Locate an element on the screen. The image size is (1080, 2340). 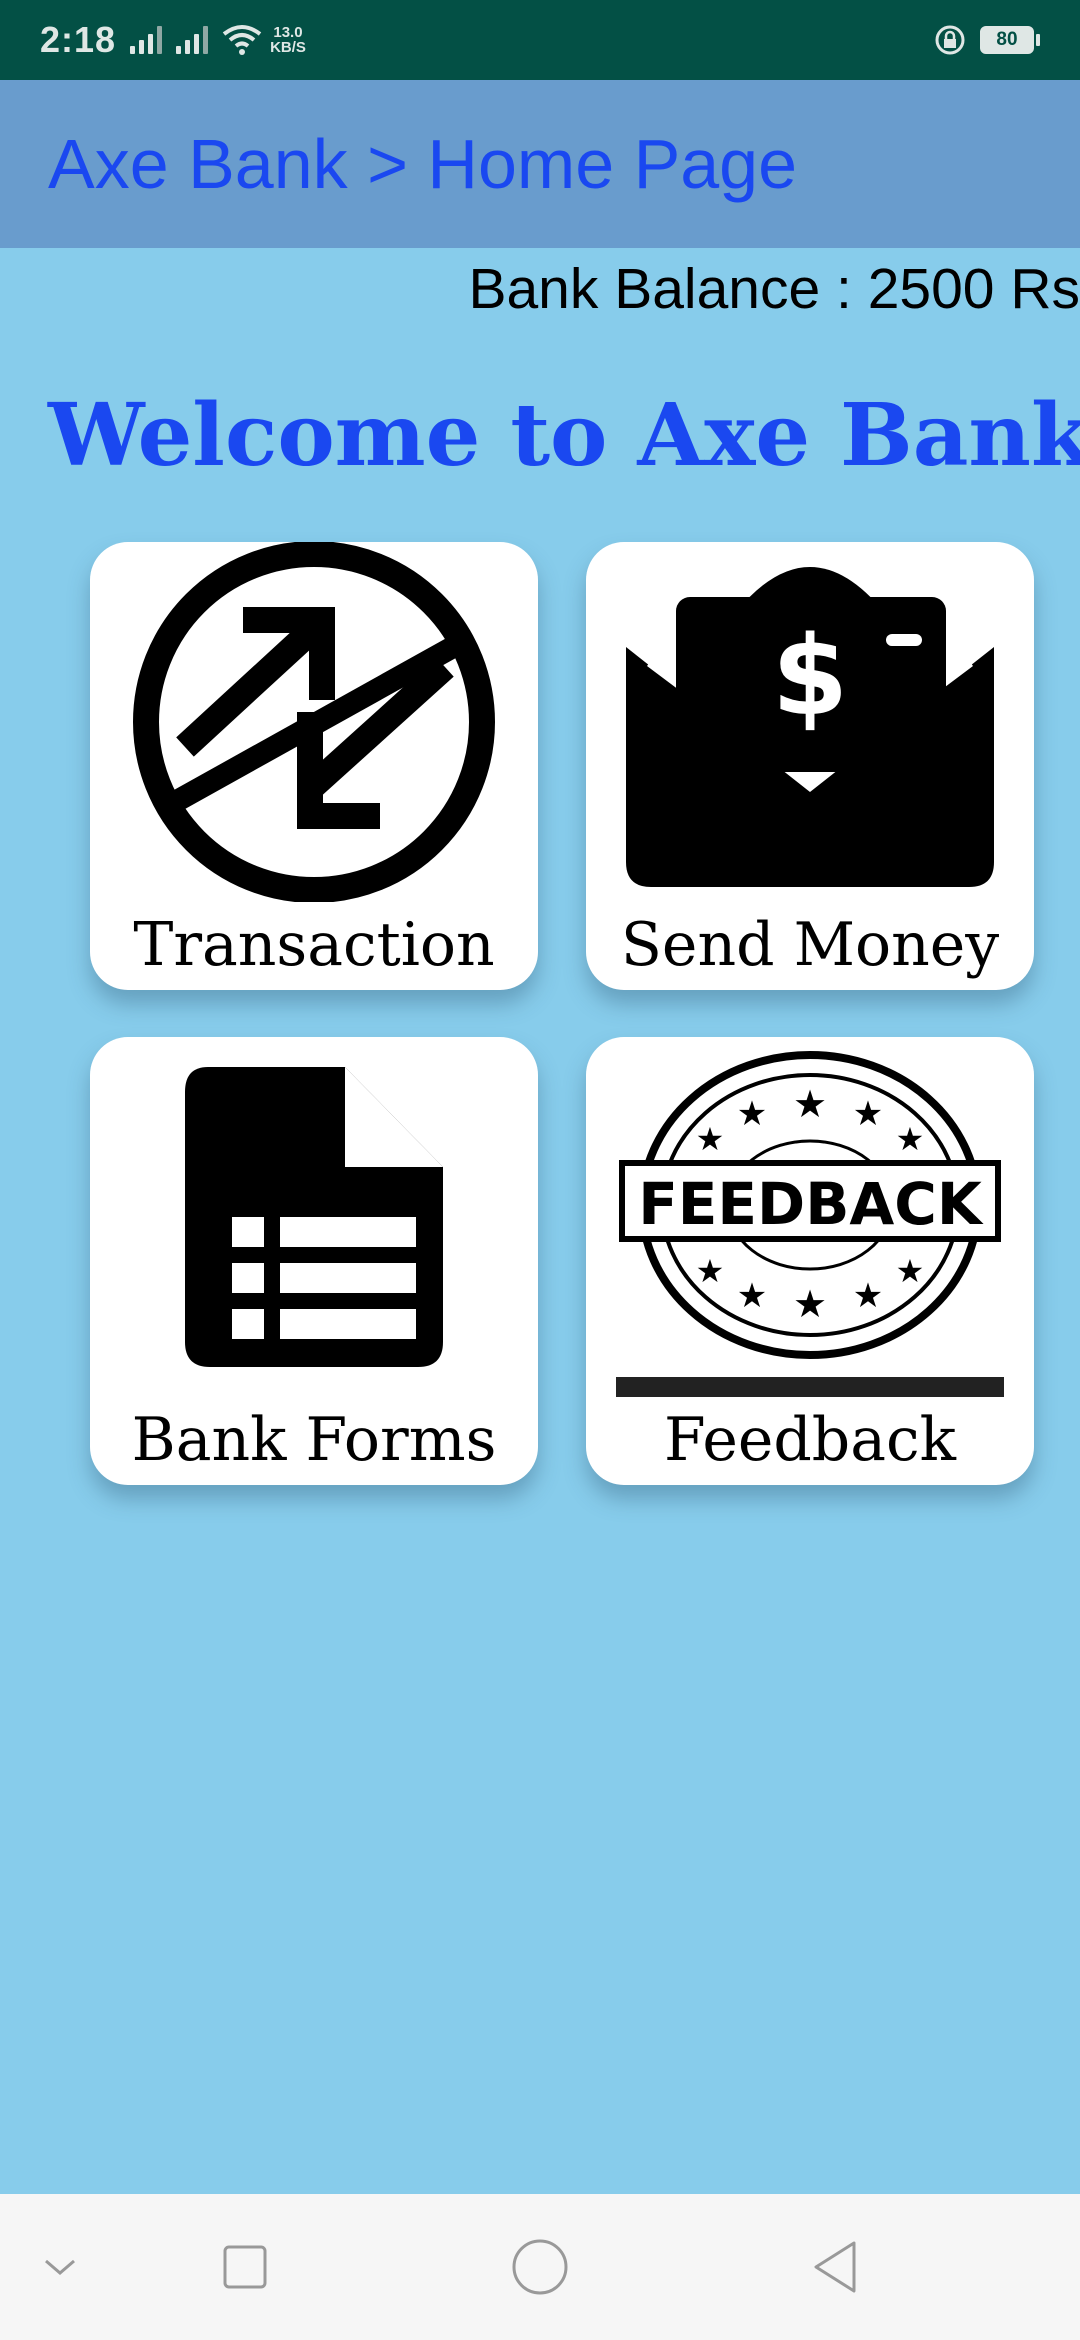
app-bar: Axe Bank > Home Page is located at coordinates (540, 164).